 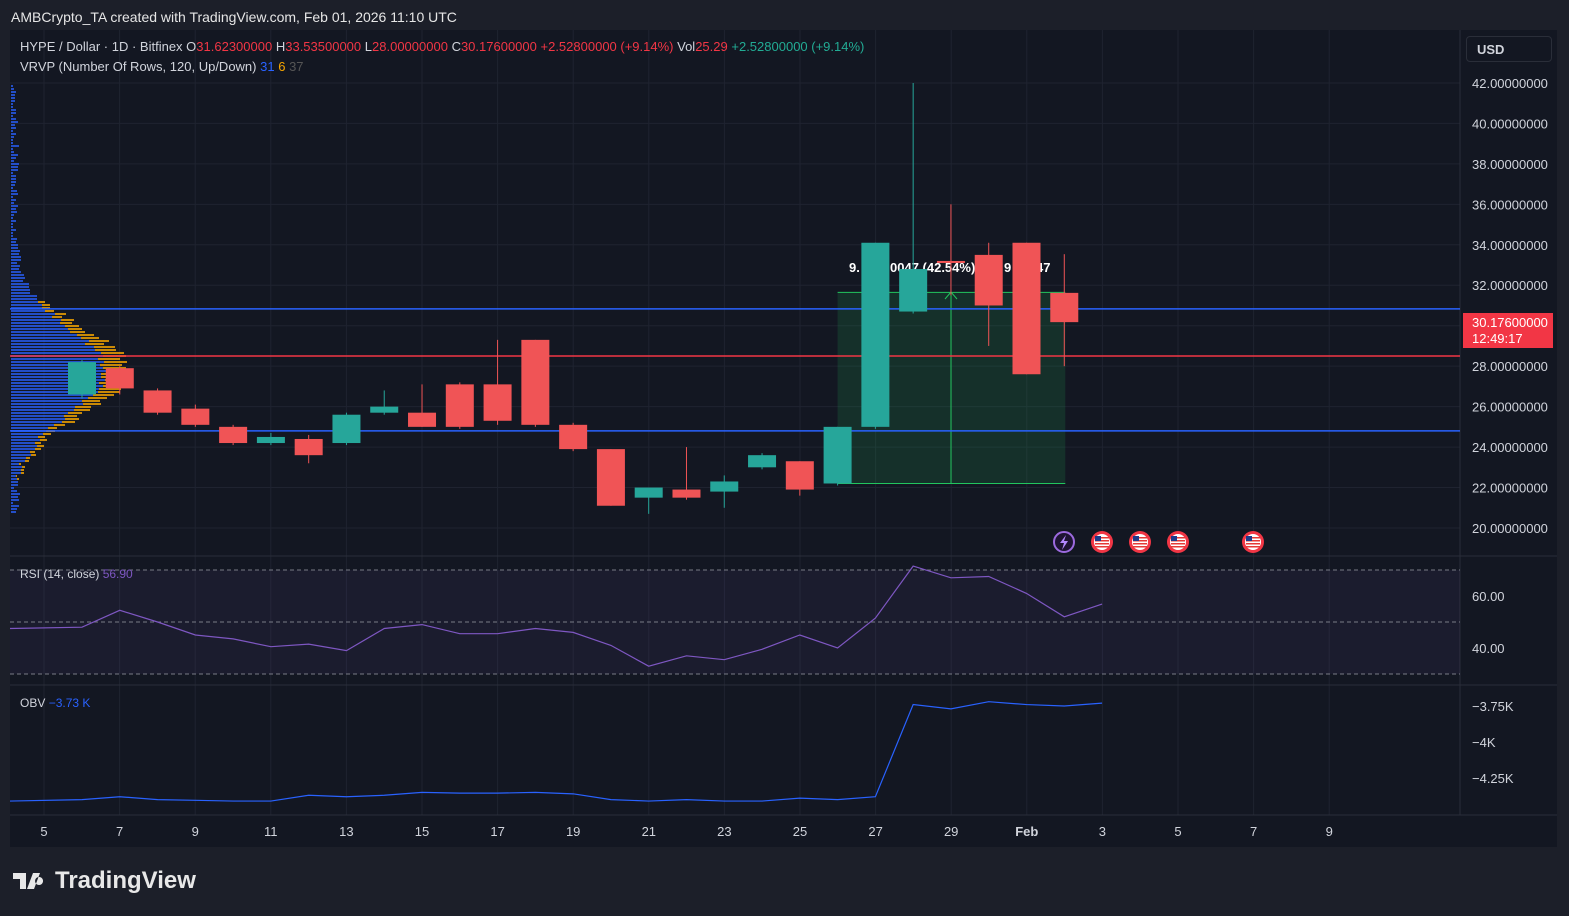 I want to click on flag-stripe, so click(x=1253, y=544).